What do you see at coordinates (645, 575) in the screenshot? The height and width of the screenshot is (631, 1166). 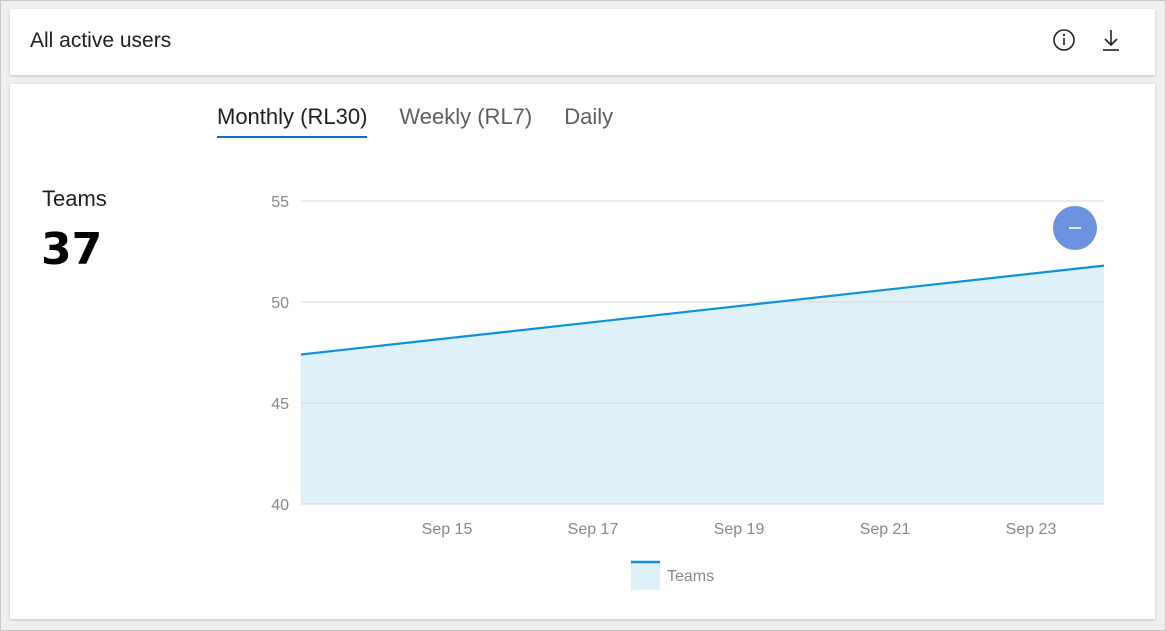 I see `legend-swatch-teams` at bounding box center [645, 575].